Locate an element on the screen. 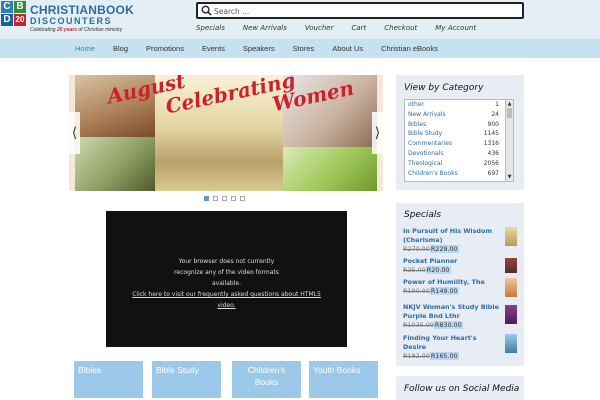  toplink-checkout: Checkout is located at coordinates (400, 28).